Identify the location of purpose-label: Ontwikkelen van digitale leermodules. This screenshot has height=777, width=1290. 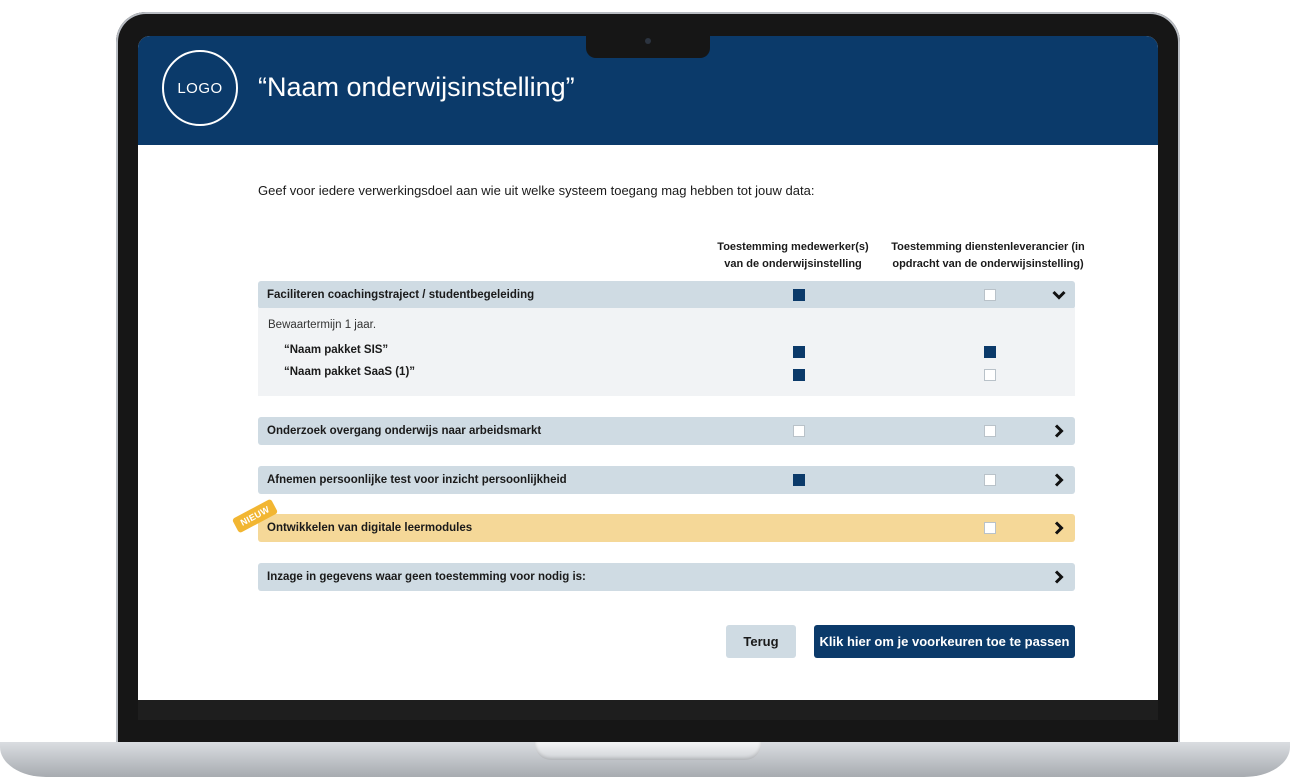
(370, 528).